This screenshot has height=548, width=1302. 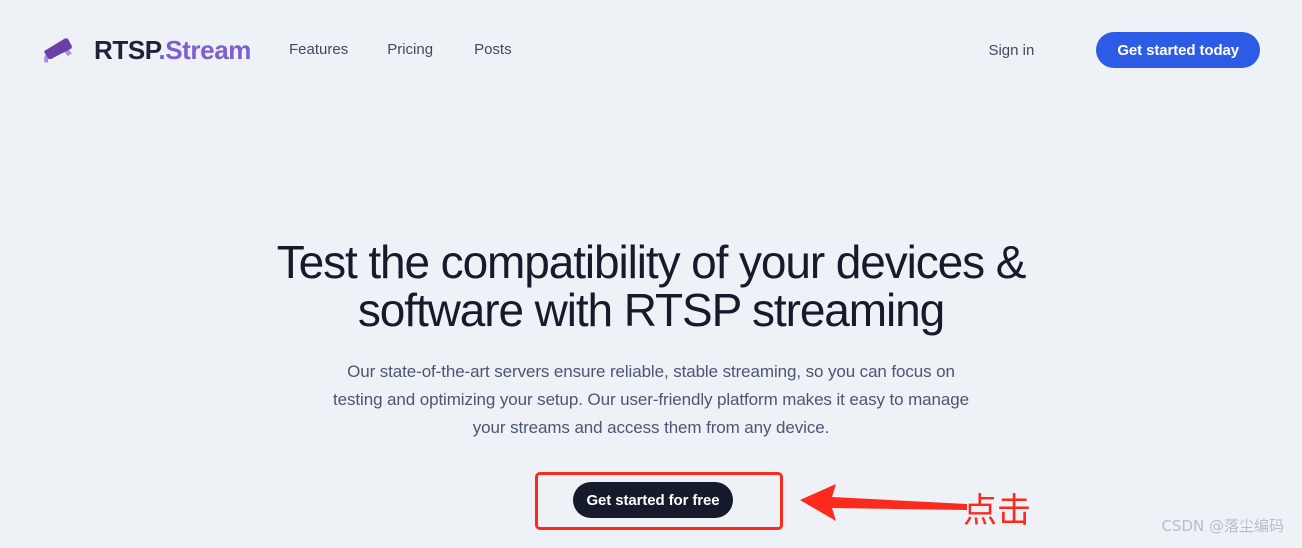 I want to click on hero-heading-line-1: Test the compatibility of your devices &, so click(x=651, y=262).